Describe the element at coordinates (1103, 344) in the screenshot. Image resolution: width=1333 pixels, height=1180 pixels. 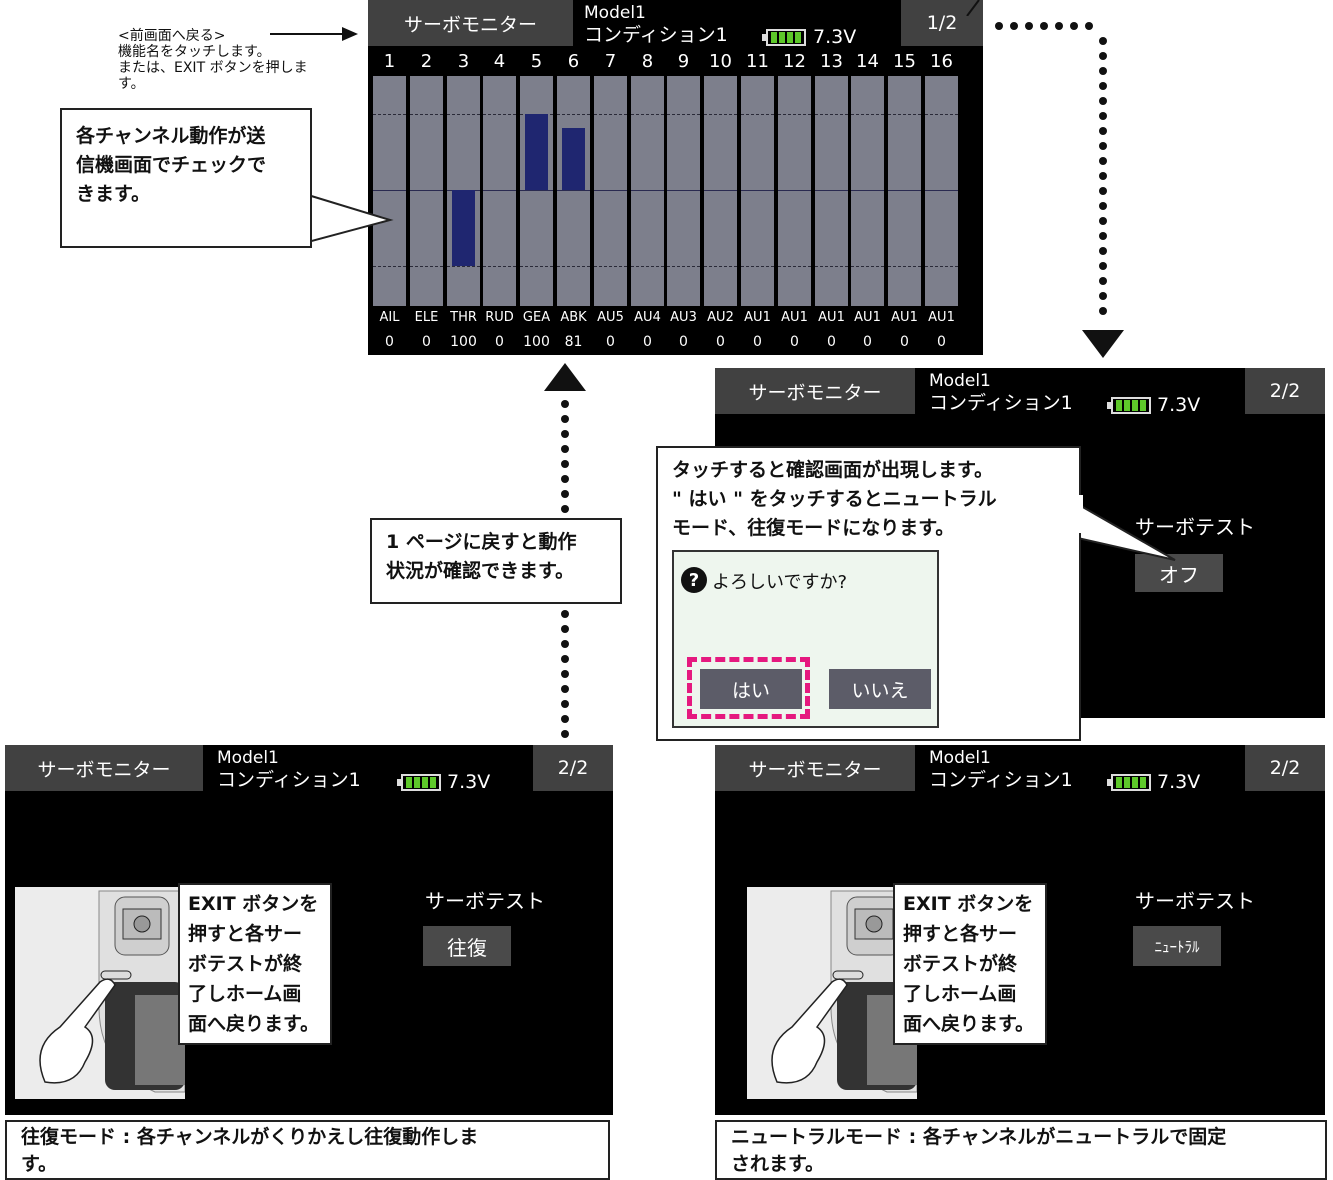
I see `arrow-down-icon` at that location.